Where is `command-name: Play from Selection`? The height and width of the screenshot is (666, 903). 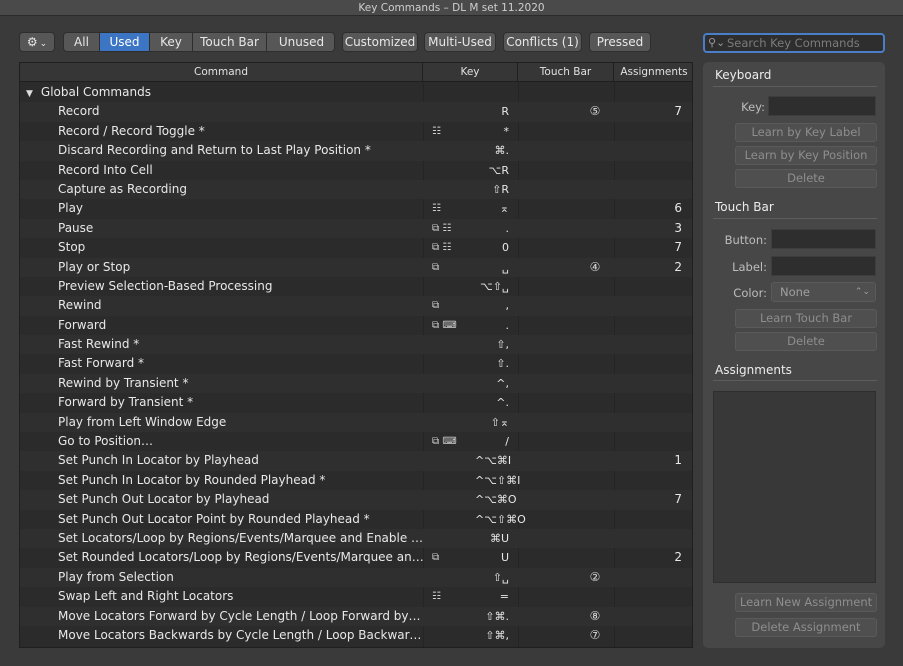
command-name: Play from Selection is located at coordinates (241, 577).